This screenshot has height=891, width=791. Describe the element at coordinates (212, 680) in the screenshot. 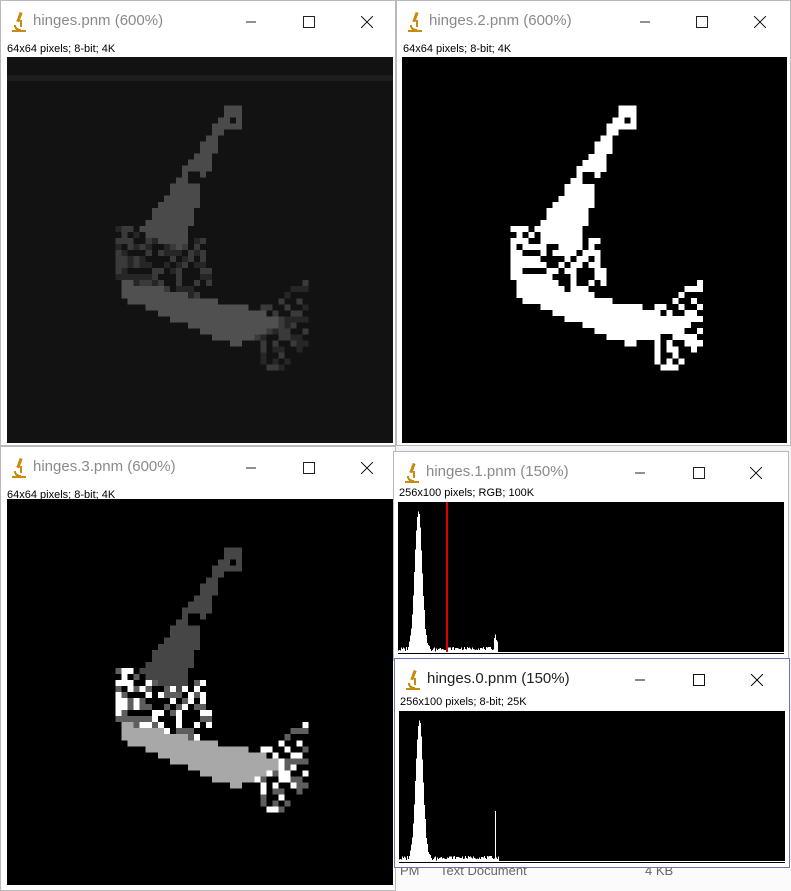

I see `hinge-labeled-image` at that location.